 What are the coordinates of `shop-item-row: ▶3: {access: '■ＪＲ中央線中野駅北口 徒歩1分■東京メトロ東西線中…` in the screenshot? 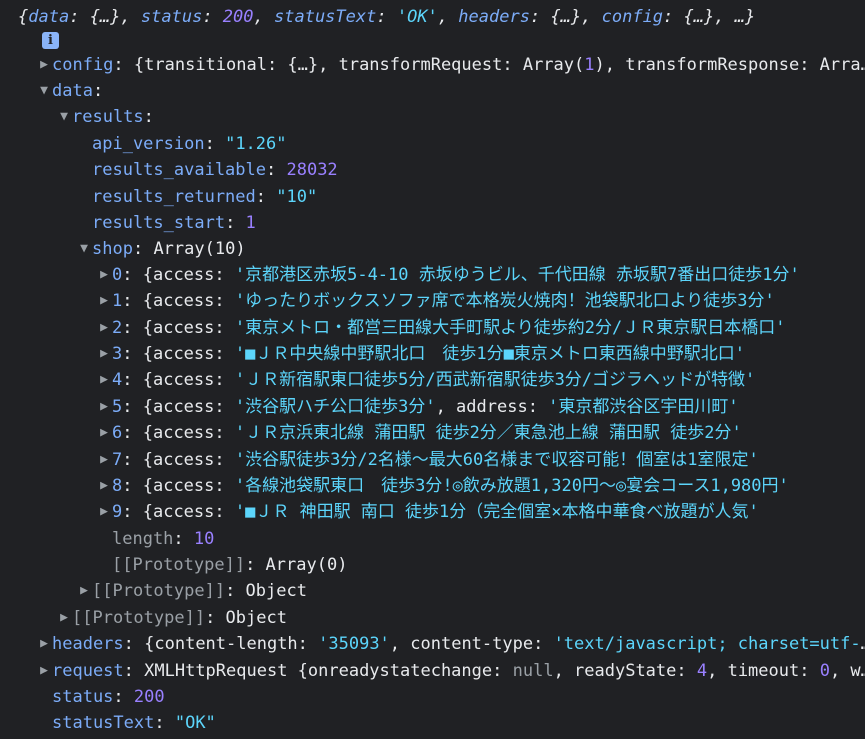 It's located at (480, 354).